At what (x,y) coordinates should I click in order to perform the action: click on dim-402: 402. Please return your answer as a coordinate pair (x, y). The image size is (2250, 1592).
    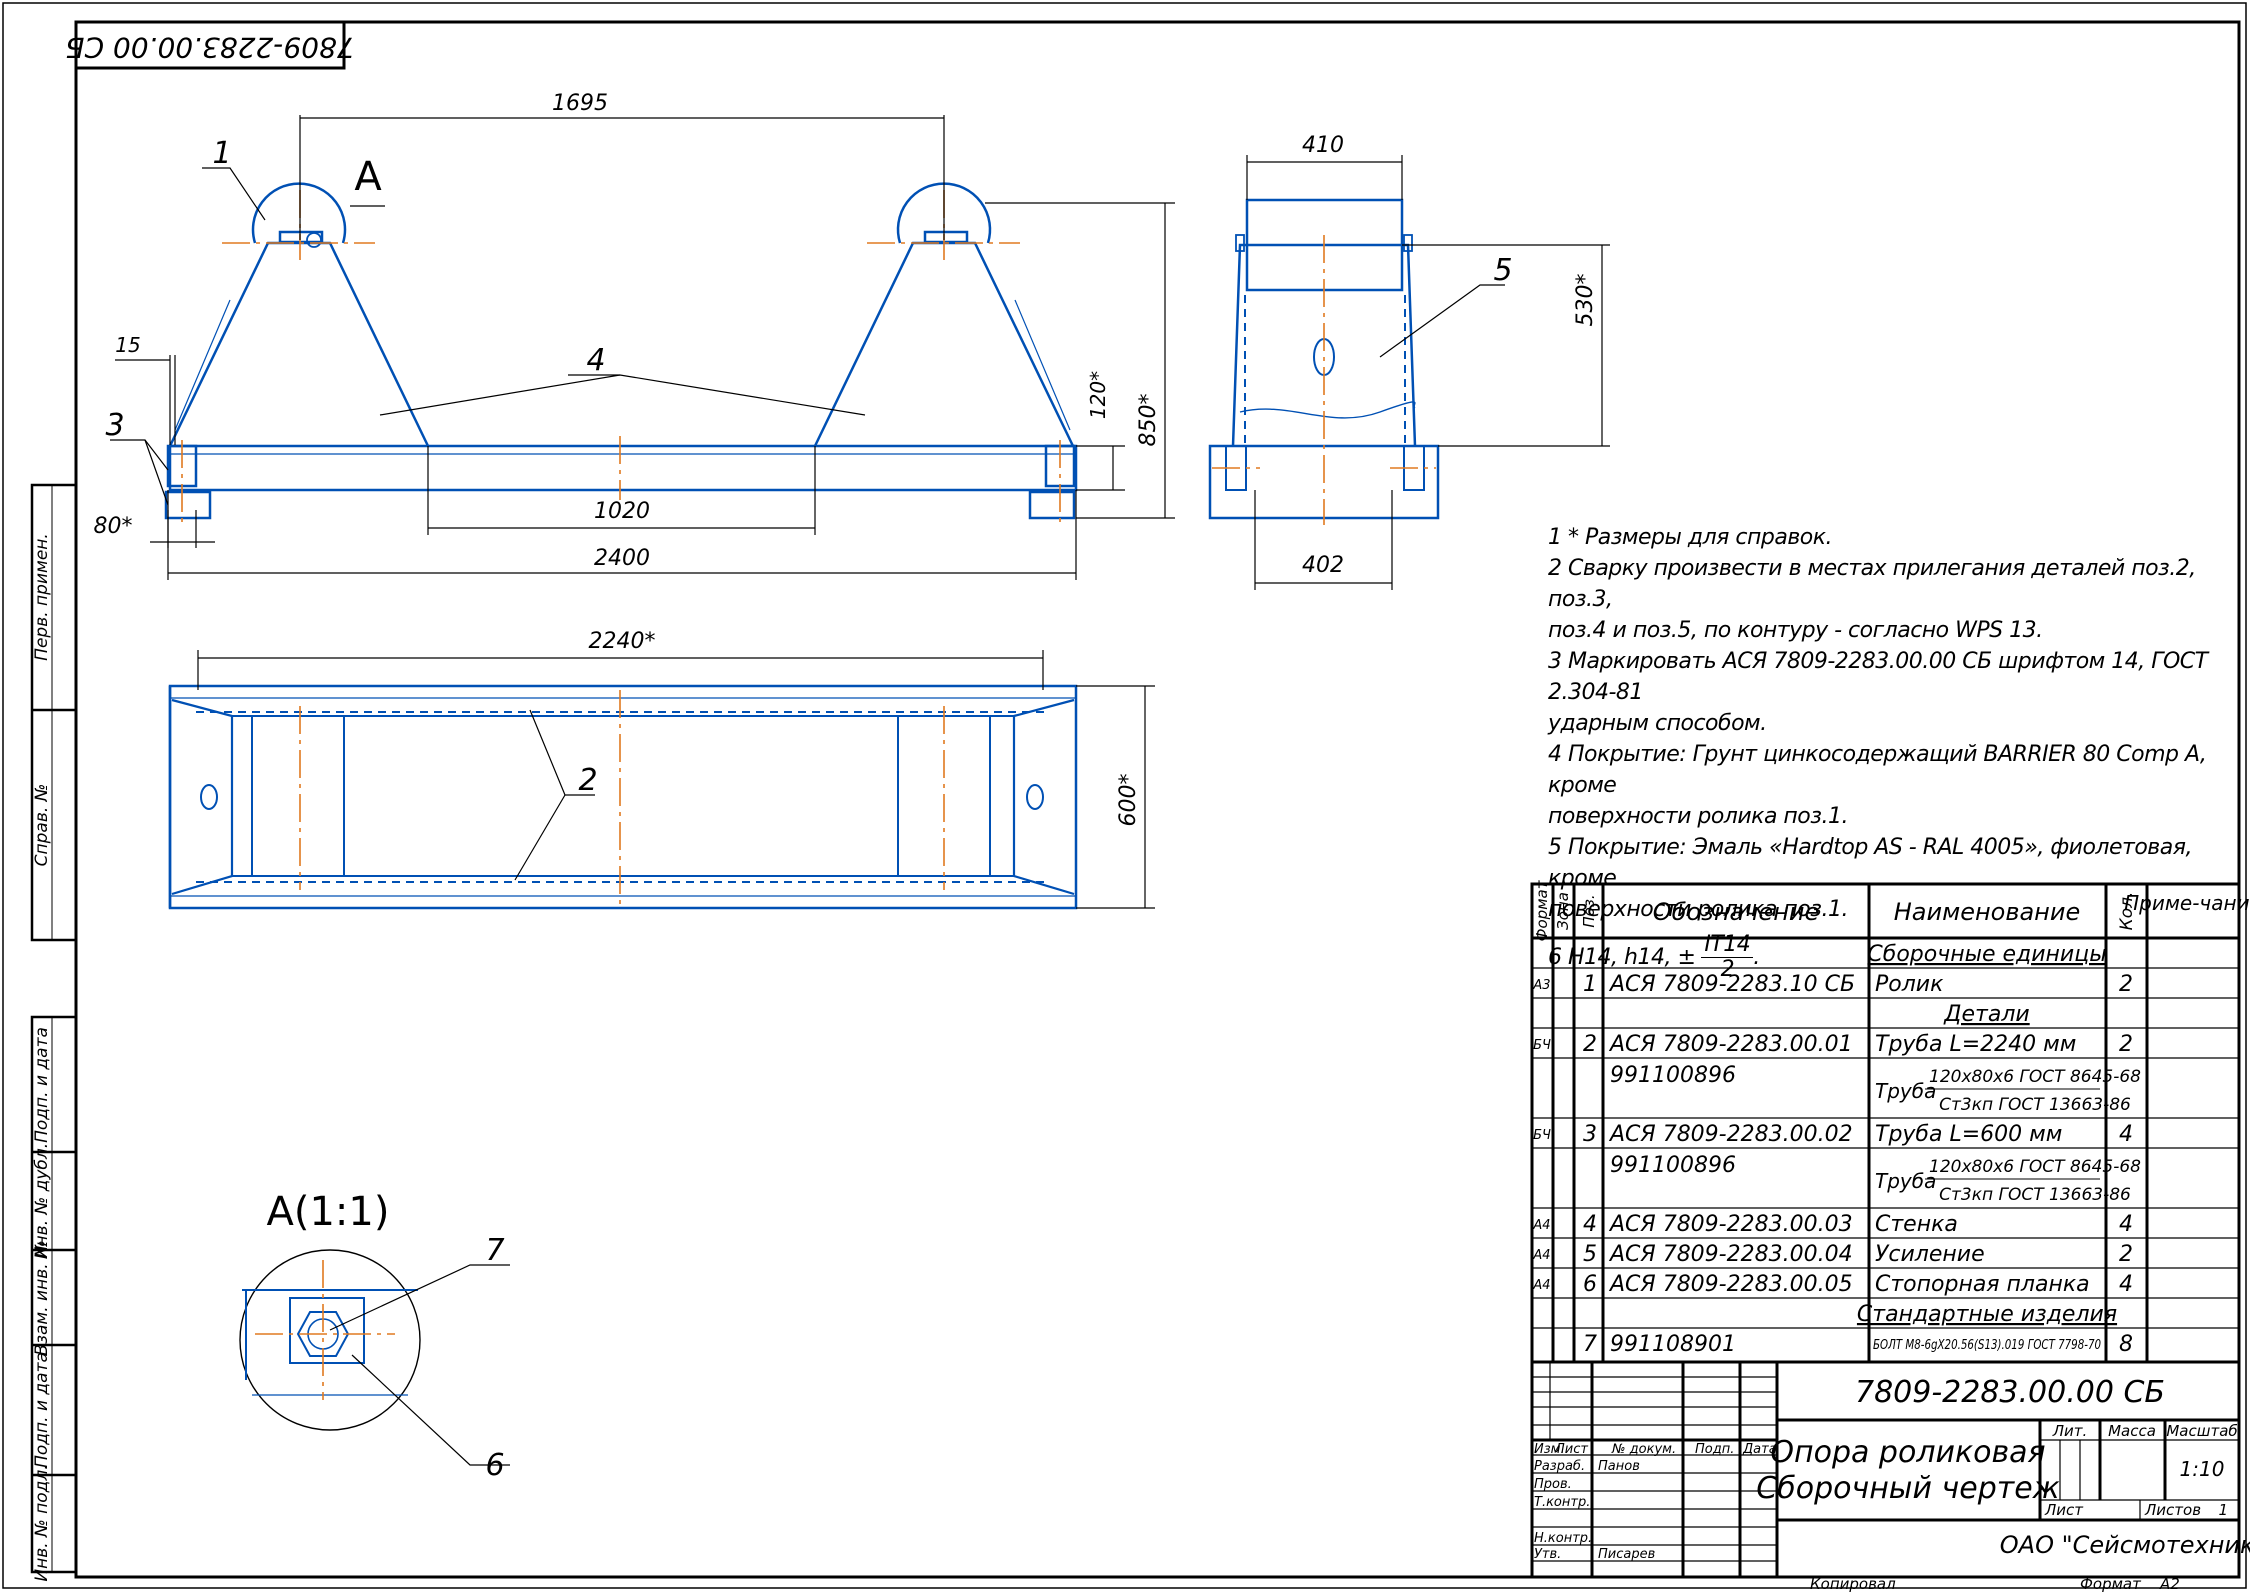
    Looking at the image, I should click on (1323, 565).